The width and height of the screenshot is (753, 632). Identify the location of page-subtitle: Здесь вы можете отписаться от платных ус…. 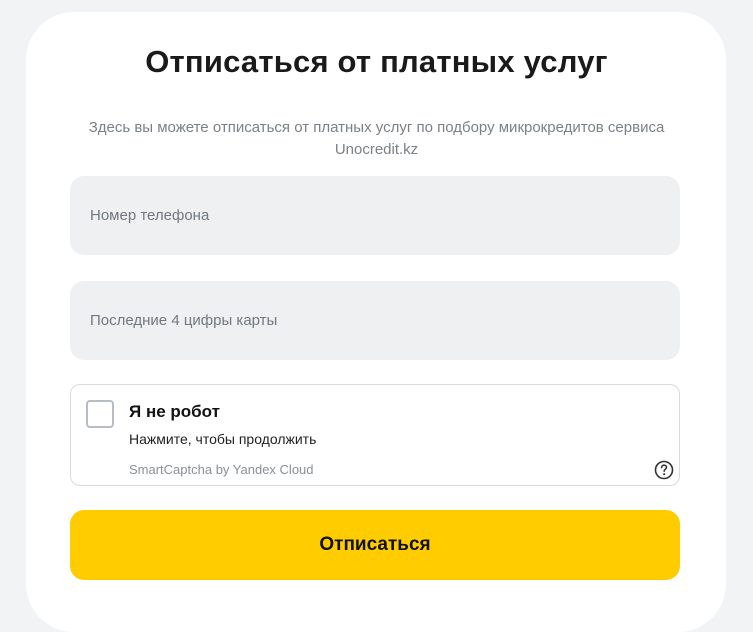
(376, 138).